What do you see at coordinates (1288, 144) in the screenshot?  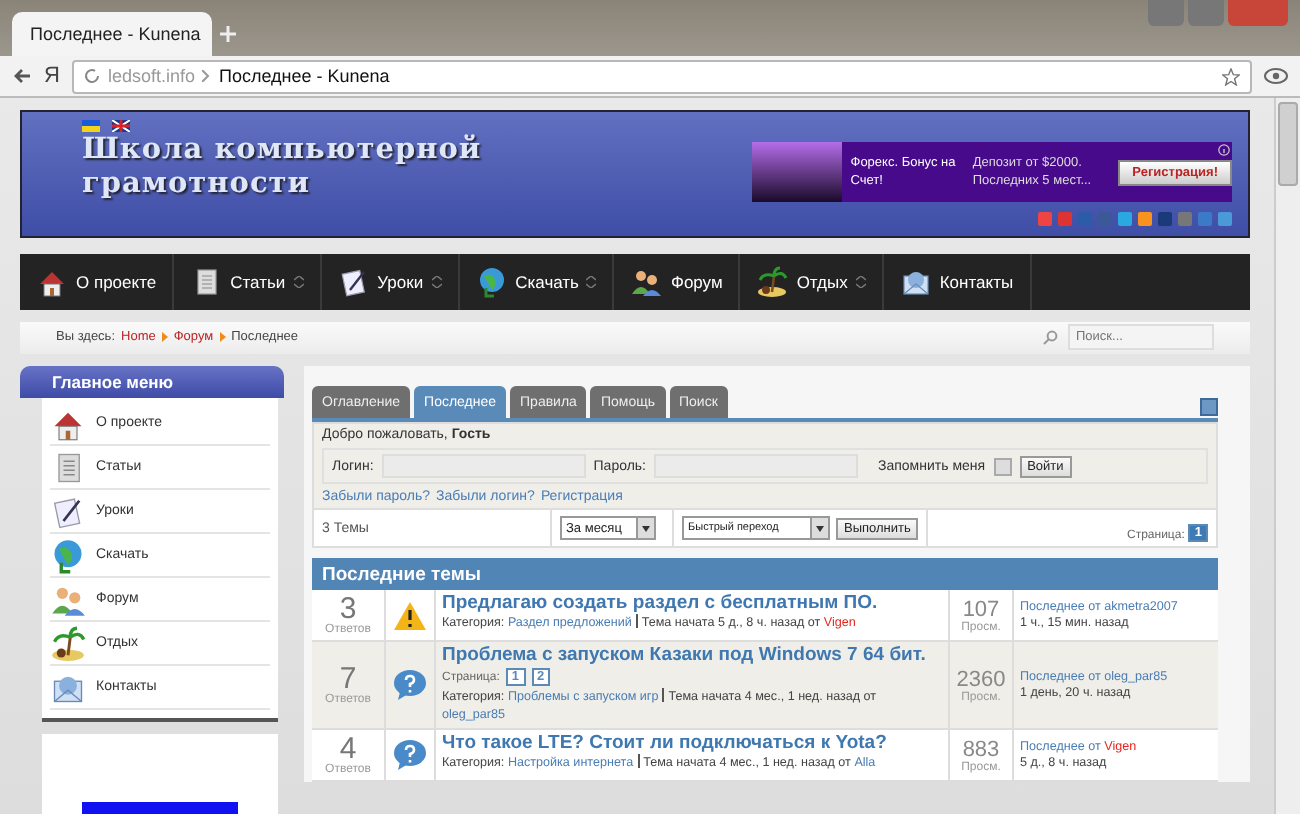 I see `scrollbar-thumb` at bounding box center [1288, 144].